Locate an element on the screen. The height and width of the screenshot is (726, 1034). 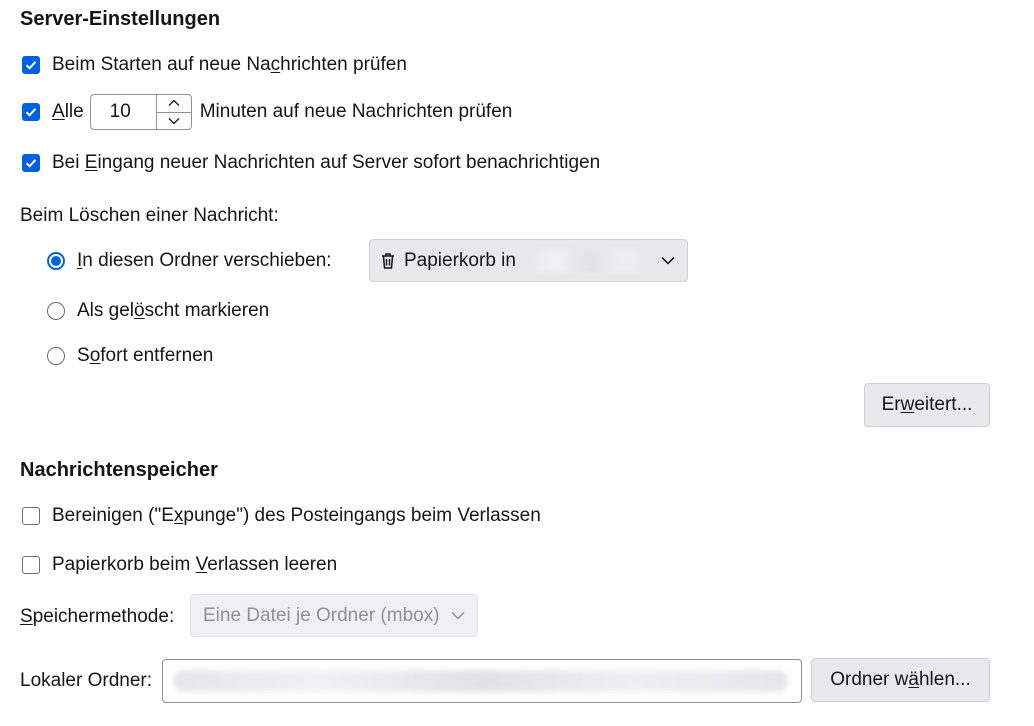
redacted-folder-path is located at coordinates (480, 681).